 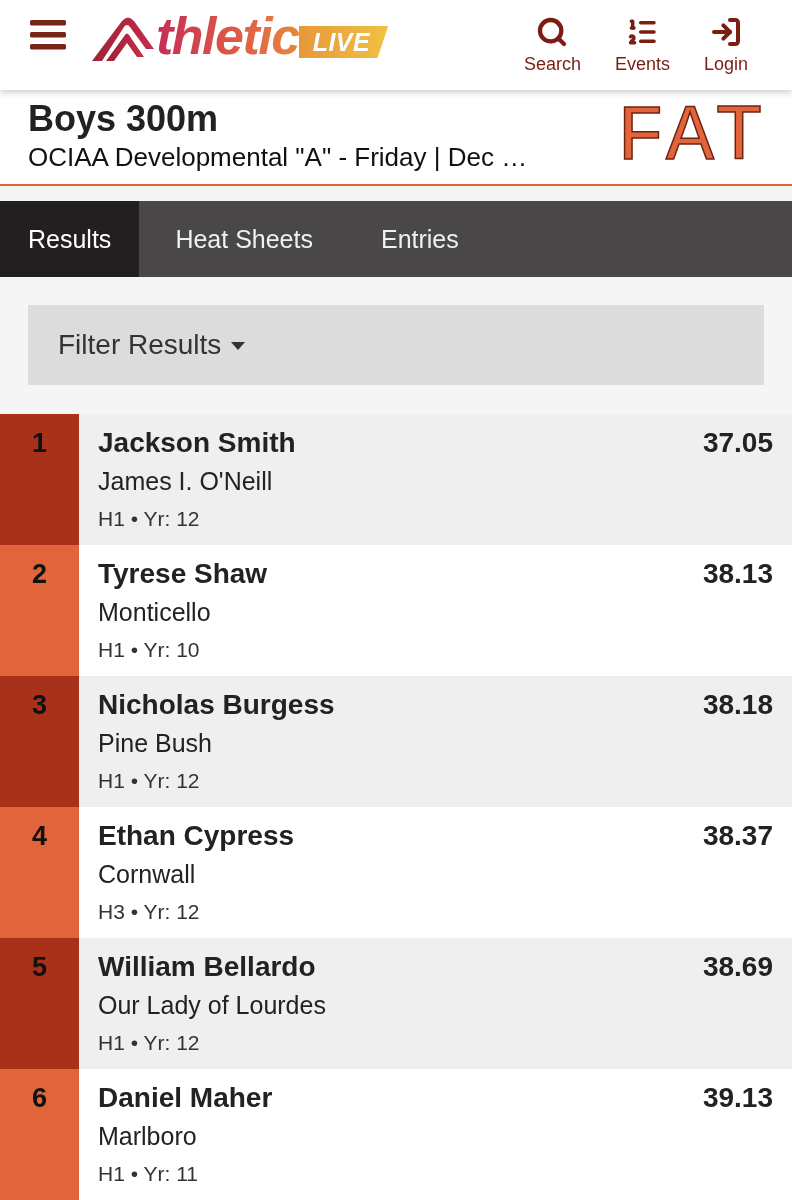 I want to click on result-time: 38.18, so click(x=737, y=705).